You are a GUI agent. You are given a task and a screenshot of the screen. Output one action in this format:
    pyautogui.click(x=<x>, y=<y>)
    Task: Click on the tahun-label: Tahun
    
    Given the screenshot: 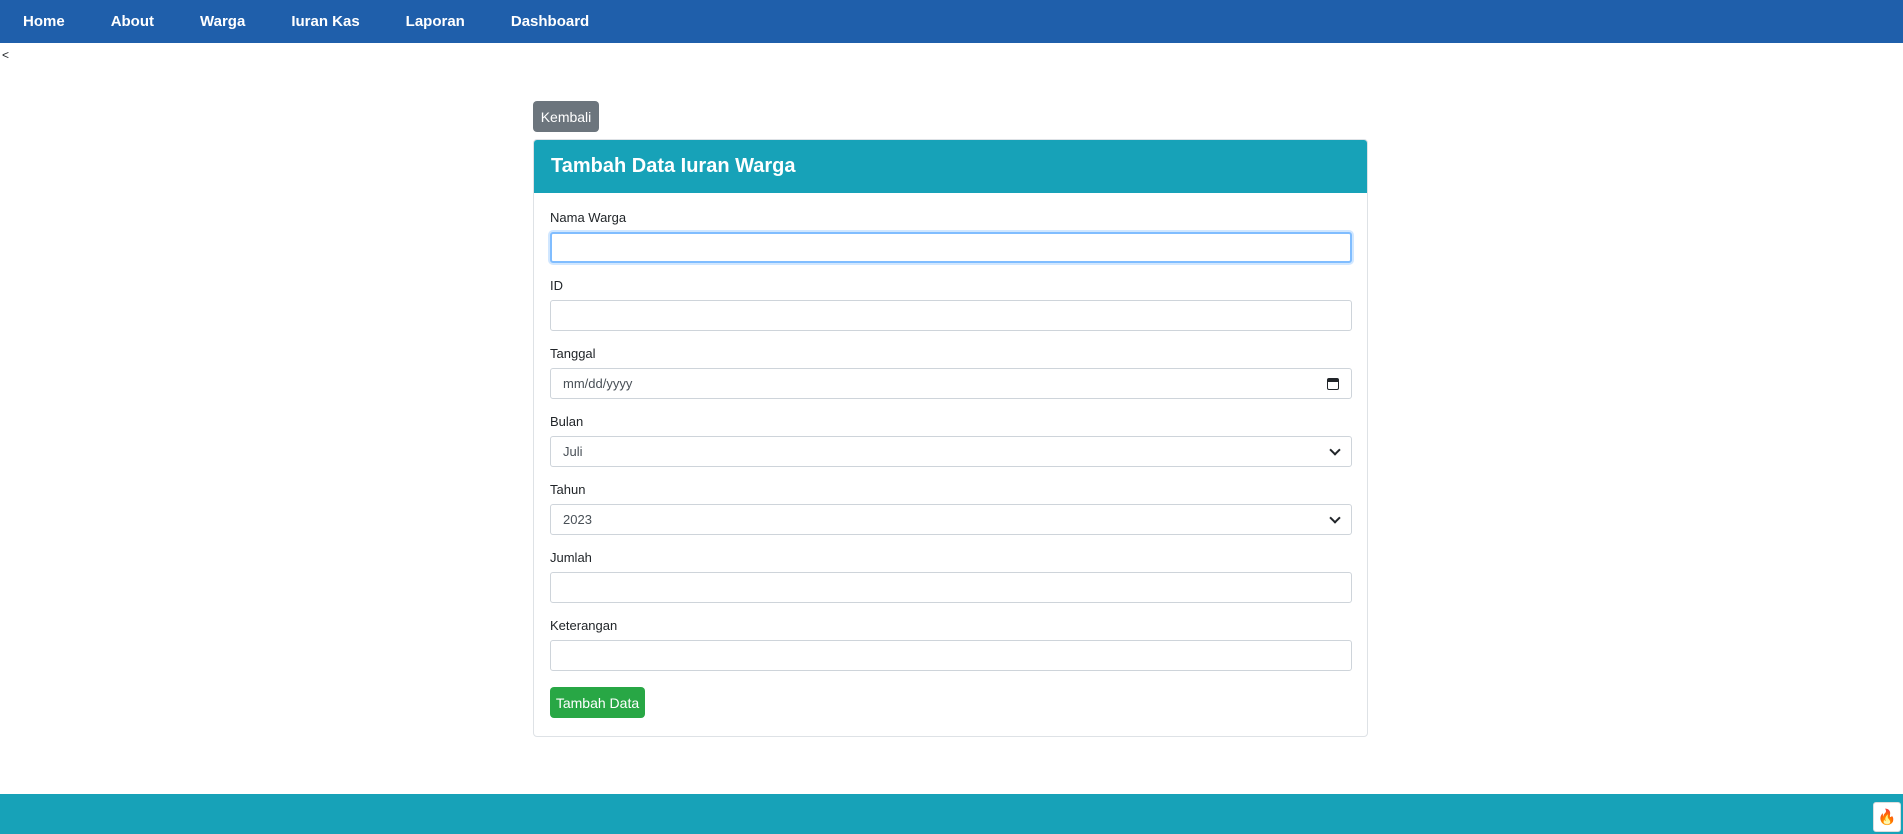 What is the action you would take?
    pyautogui.click(x=568, y=489)
    